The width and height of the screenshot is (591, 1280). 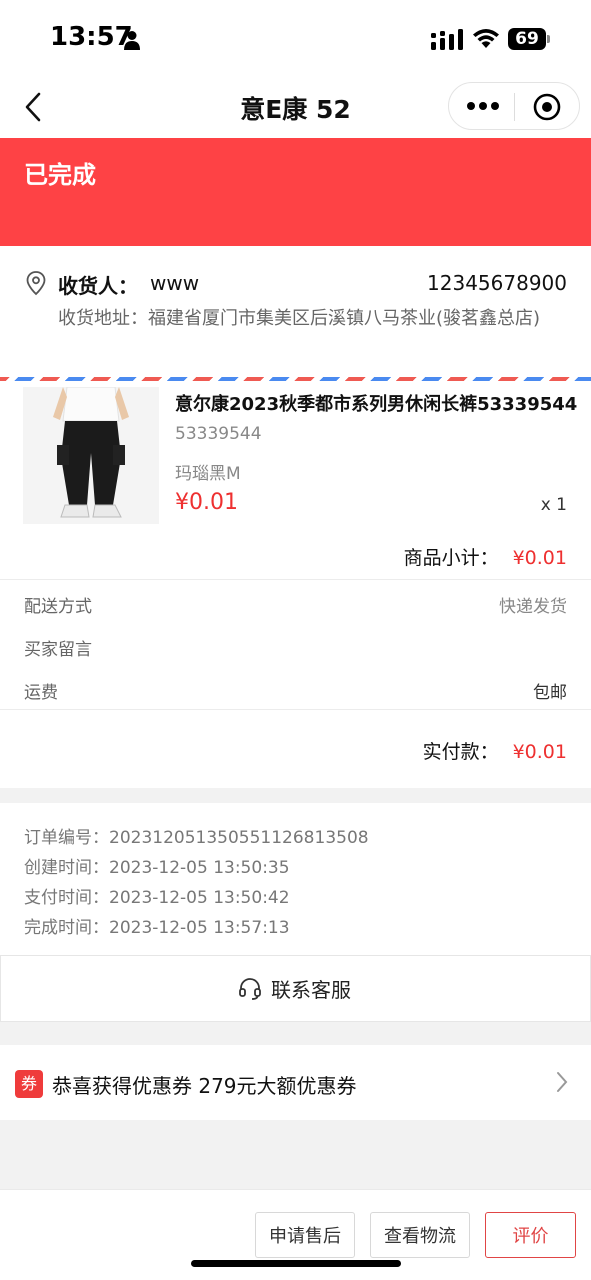 What do you see at coordinates (460, 752) in the screenshot?
I see `paid-label: 实付款：` at bounding box center [460, 752].